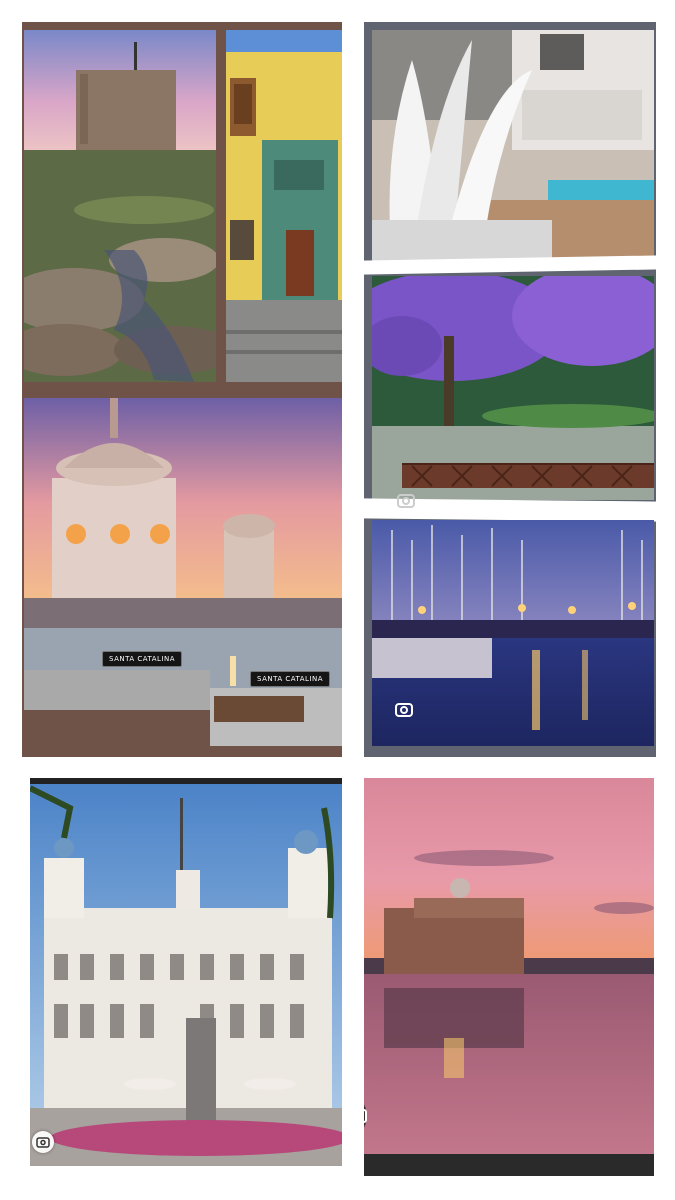 This screenshot has width=675, height=1200. Describe the element at coordinates (183, 572) in the screenshot. I see `photo-hotel-sunset: SANTA CATALINA SANTA CATALINA` at that location.